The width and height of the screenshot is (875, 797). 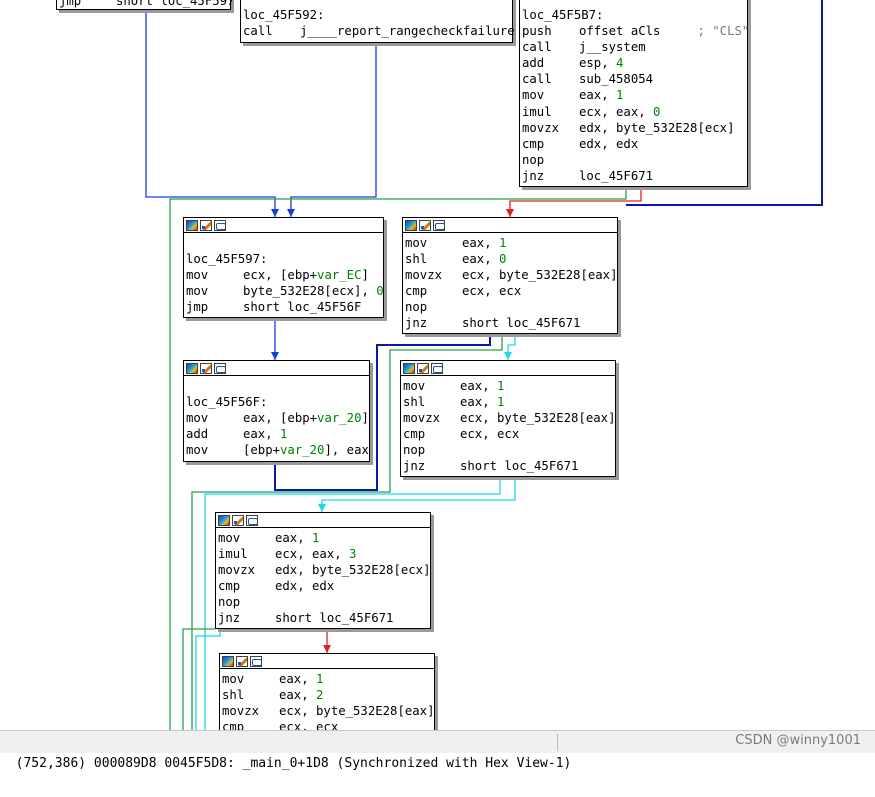 I want to click on code-block-jmp-loc-45f597: jmp short loc_45F597, so click(x=145, y=5).